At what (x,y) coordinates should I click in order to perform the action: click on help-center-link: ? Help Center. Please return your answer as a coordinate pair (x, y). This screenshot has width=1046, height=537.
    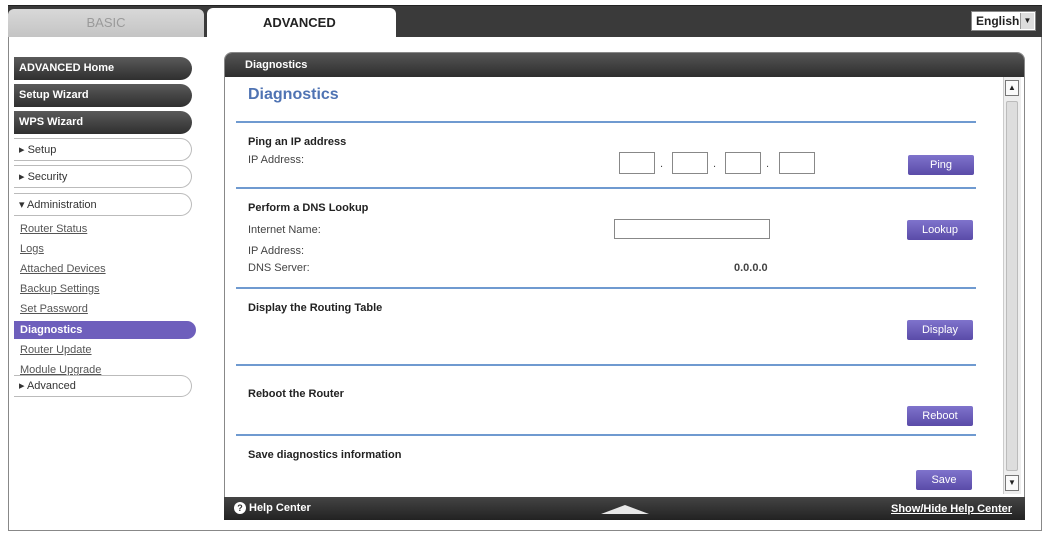
    Looking at the image, I should click on (272, 508).